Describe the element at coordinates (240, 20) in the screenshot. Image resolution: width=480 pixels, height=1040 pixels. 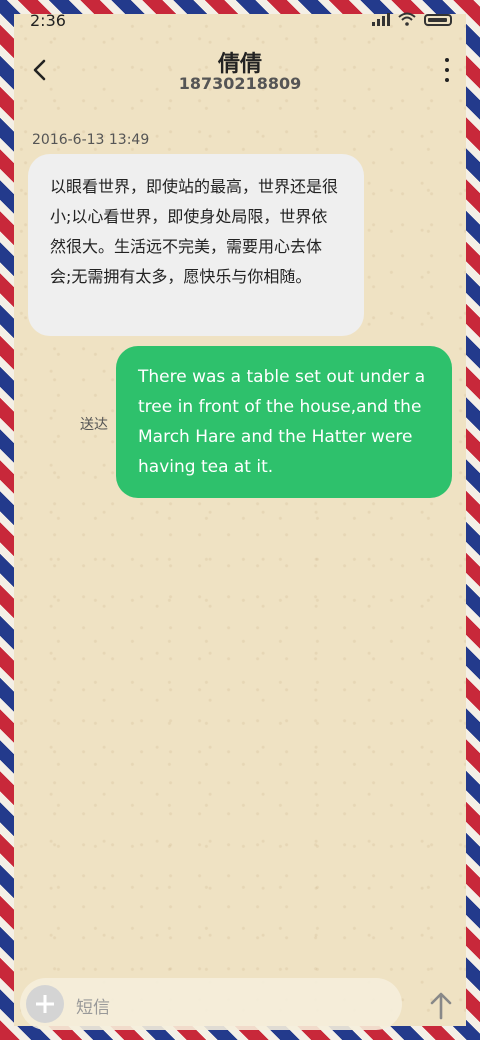
I see `status-bar: 2:36` at that location.